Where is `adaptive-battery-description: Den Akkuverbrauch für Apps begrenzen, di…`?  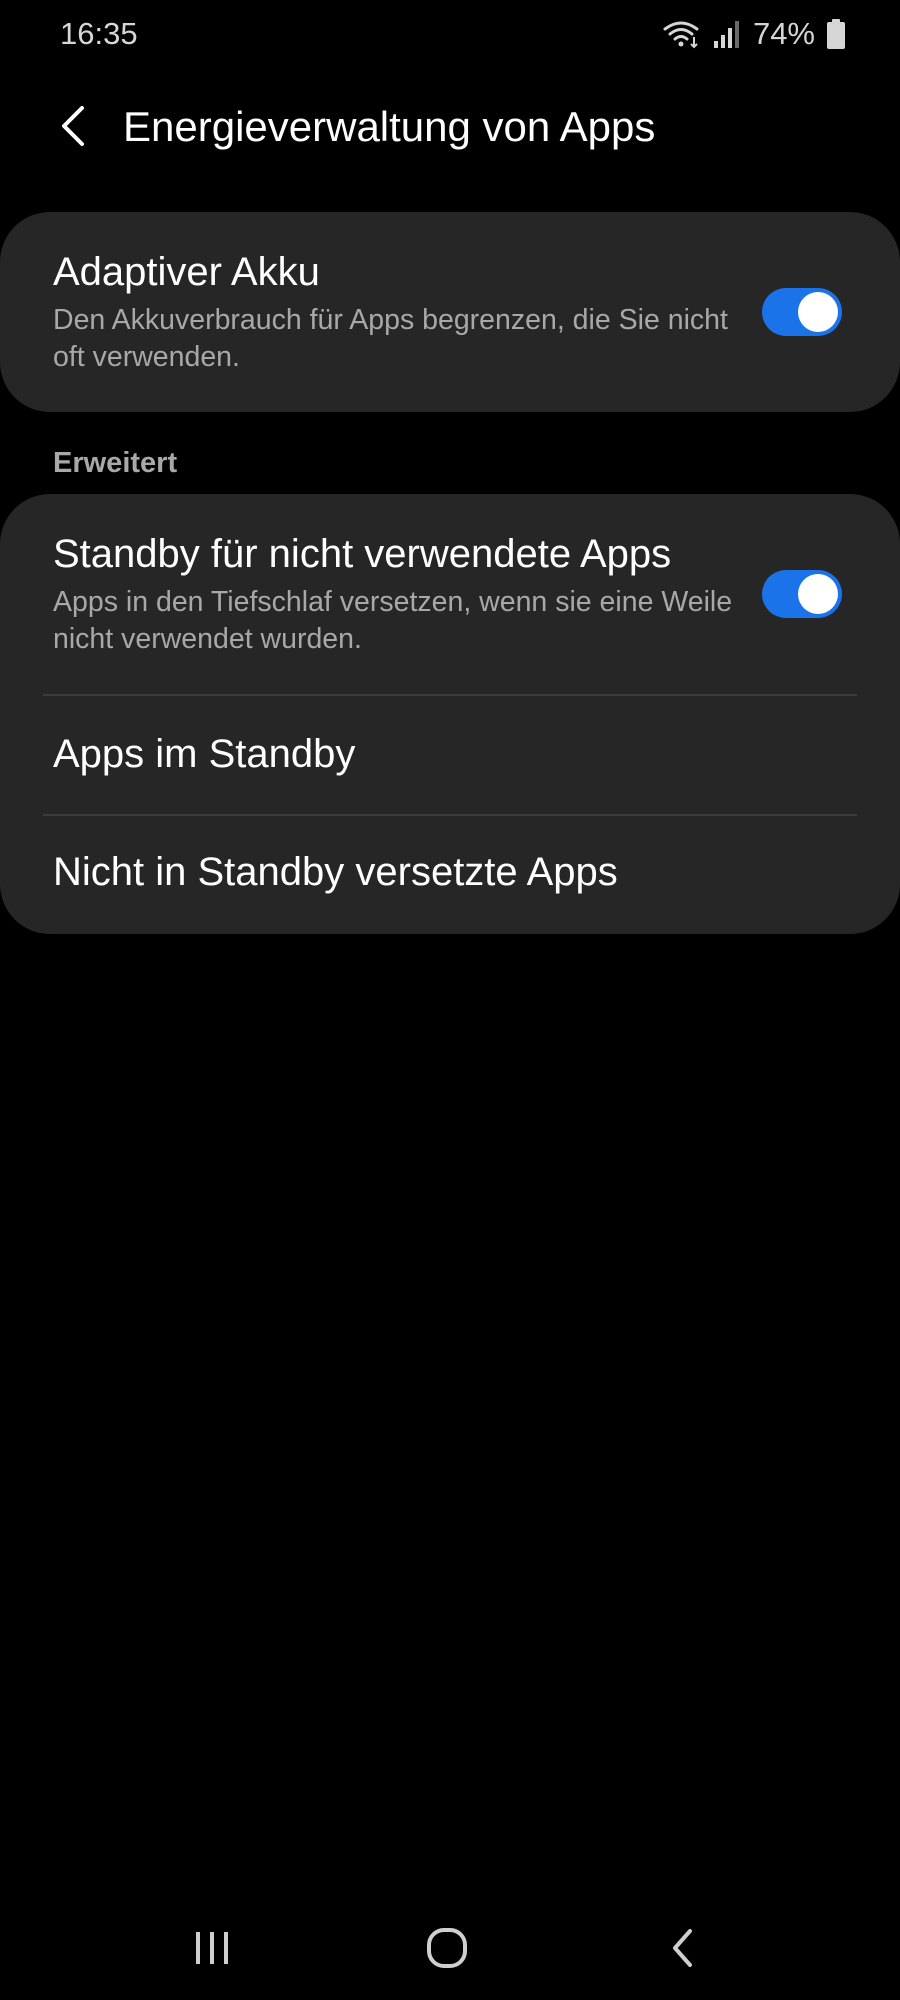
adaptive-battery-description: Den Akkuverbrauch für Apps begrenzen, di… is located at coordinates (390, 338).